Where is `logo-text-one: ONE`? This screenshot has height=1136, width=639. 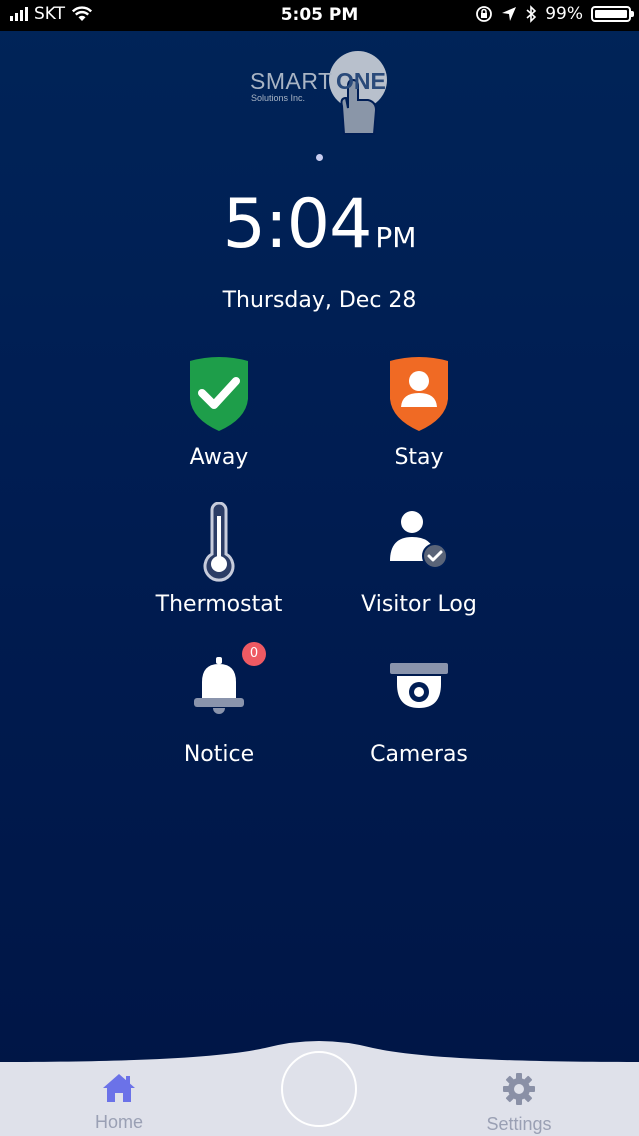 logo-text-one: ONE is located at coordinates (361, 81).